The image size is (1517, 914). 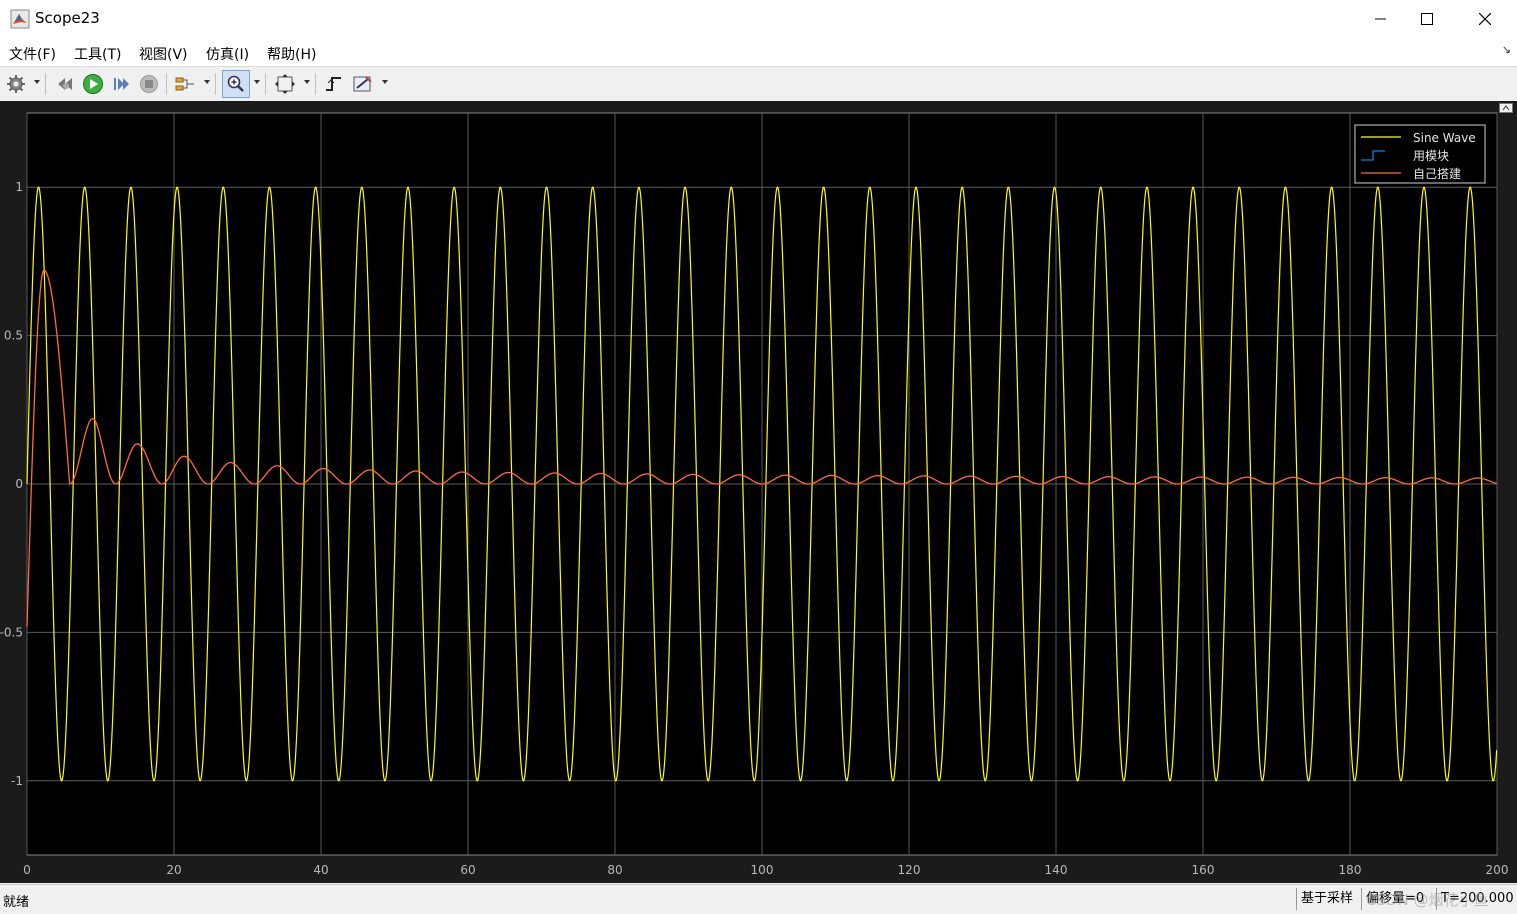 What do you see at coordinates (762, 870) in the screenshot?
I see `x-tick-label: 100` at bounding box center [762, 870].